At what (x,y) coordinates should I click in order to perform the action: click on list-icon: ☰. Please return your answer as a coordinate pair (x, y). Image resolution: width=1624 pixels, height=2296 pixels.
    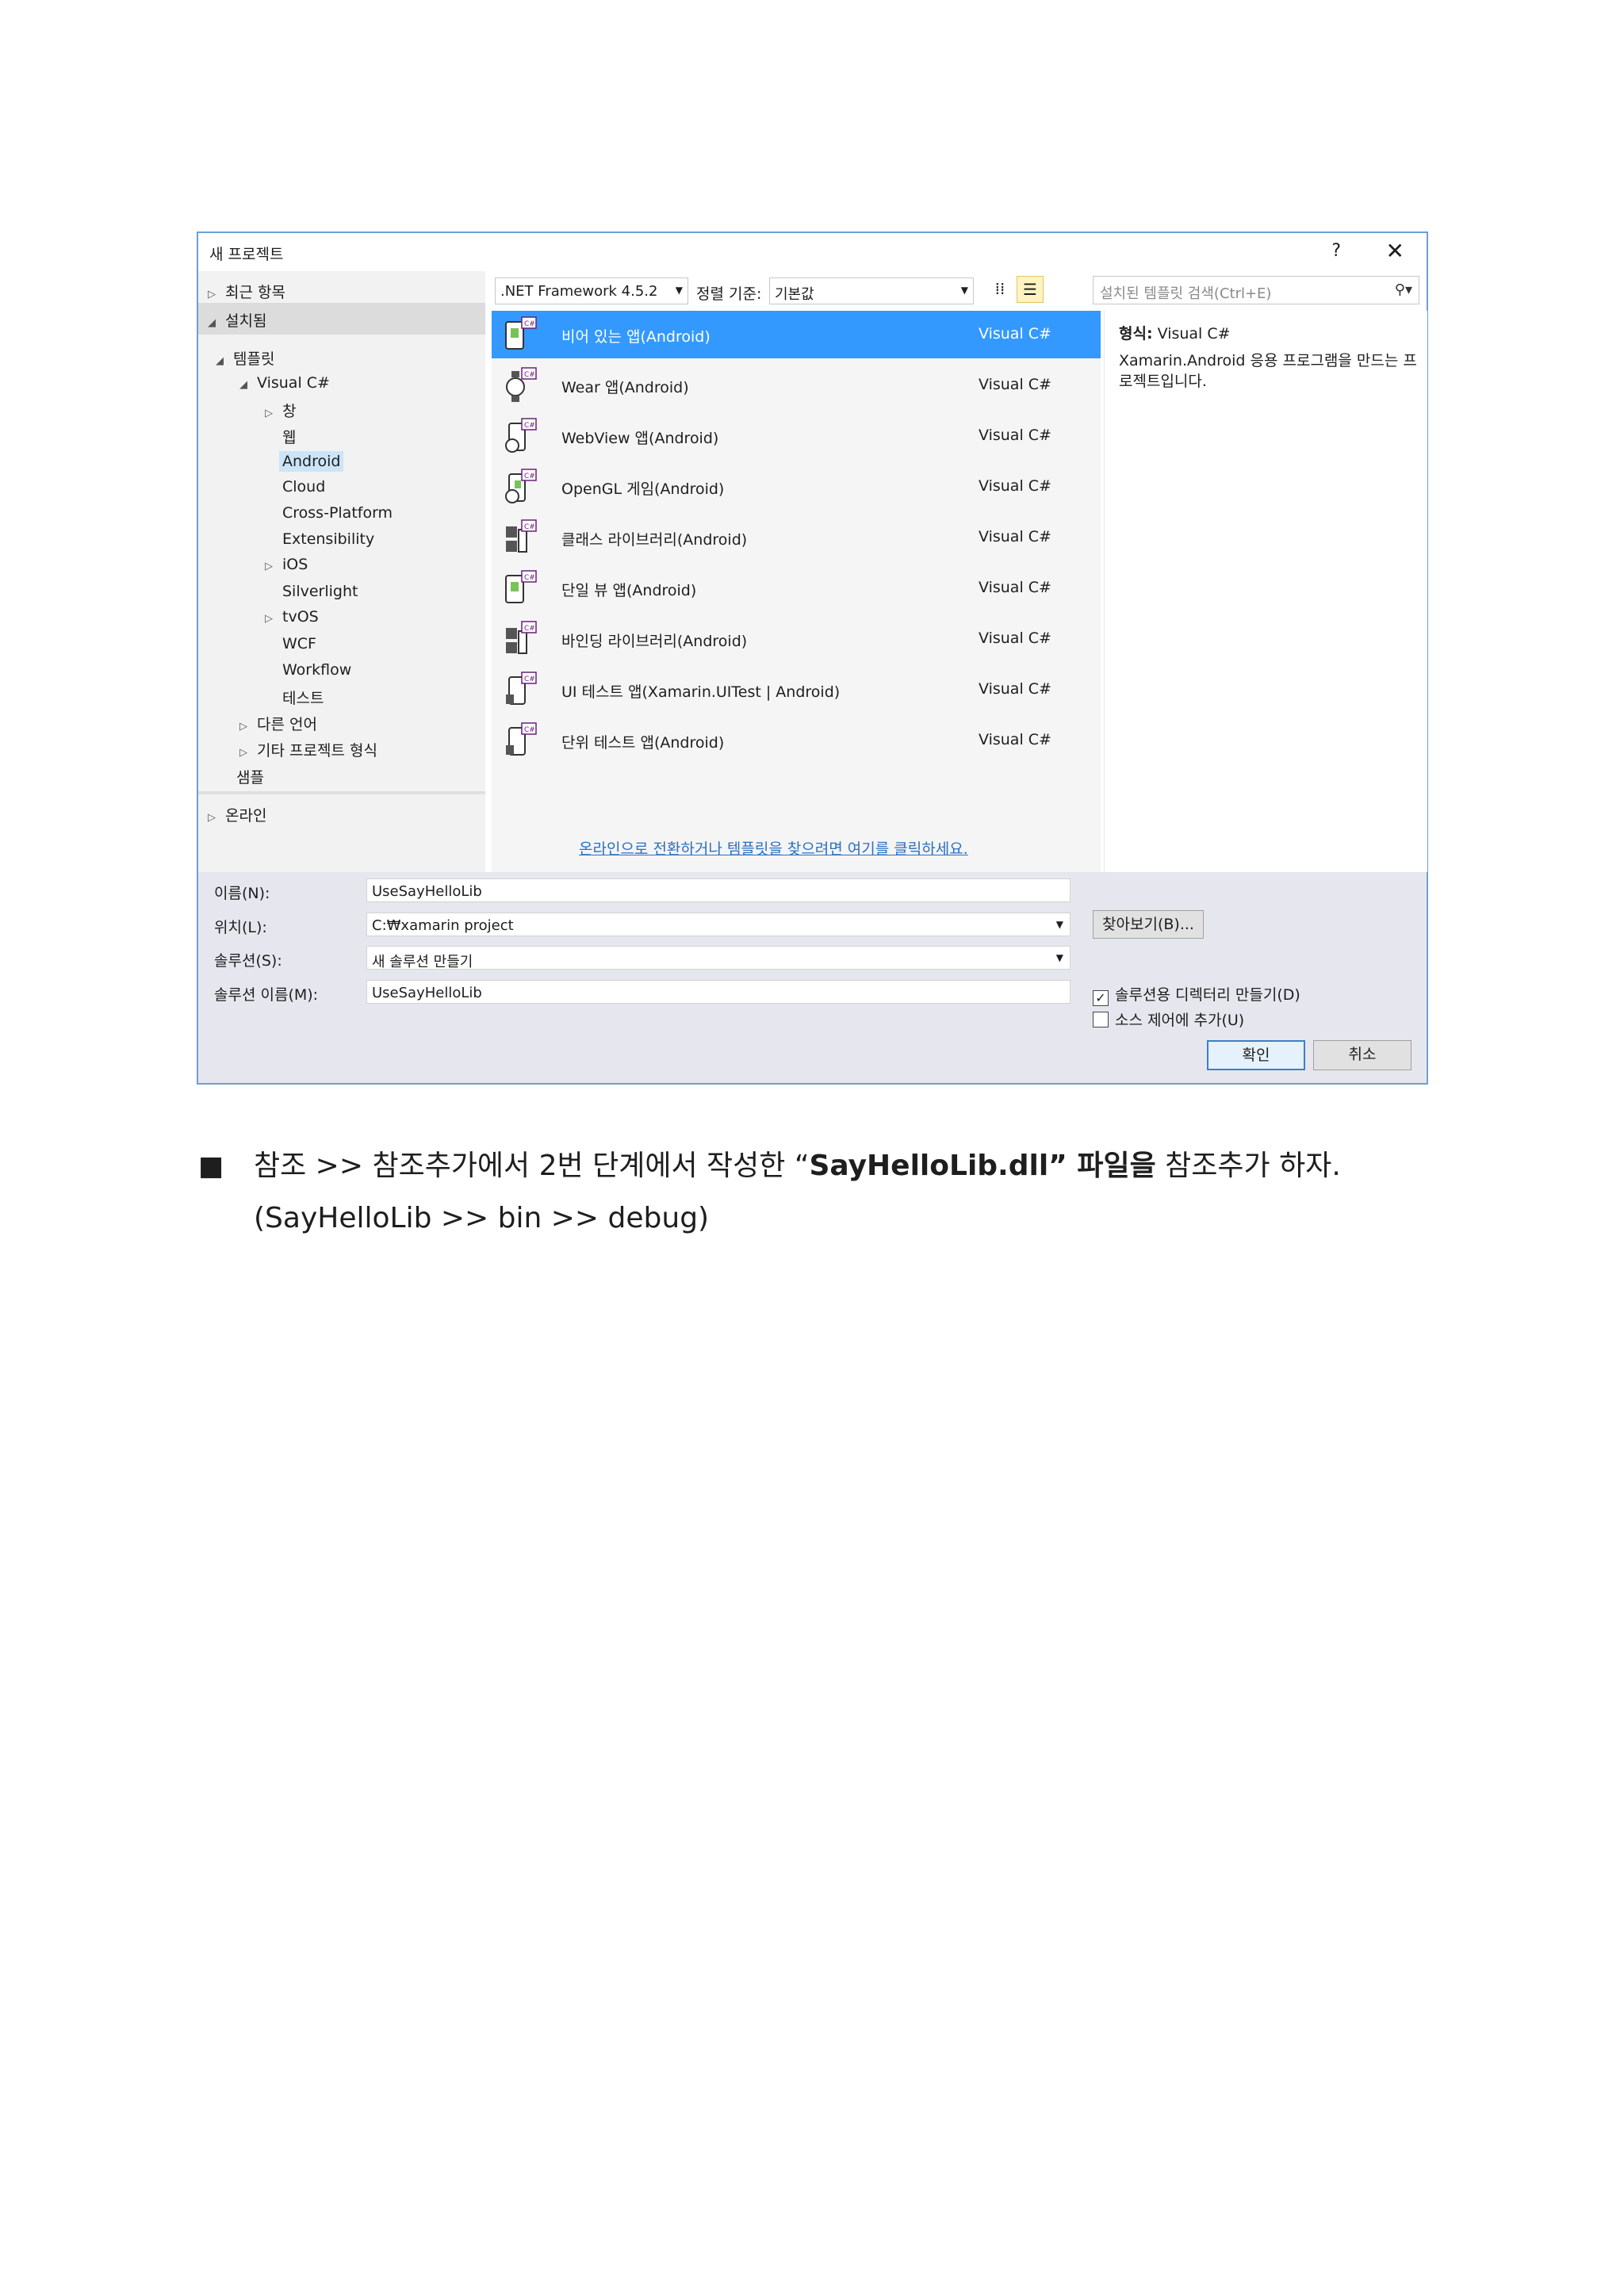
    Looking at the image, I should click on (1030, 289).